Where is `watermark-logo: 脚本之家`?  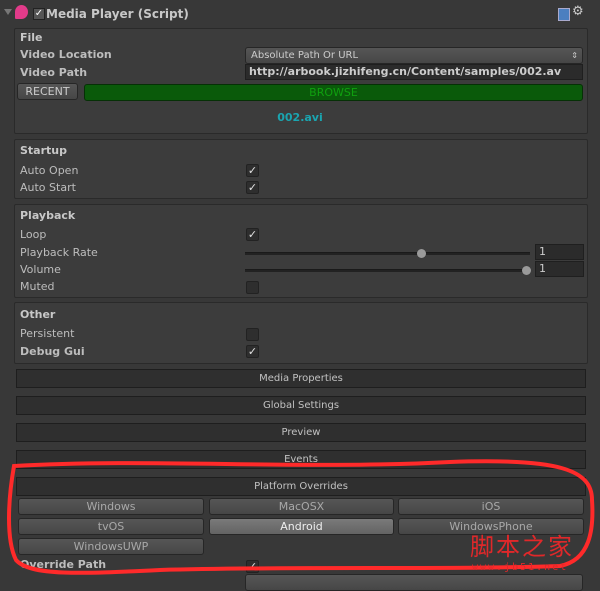 watermark-logo: 脚本之家 is located at coordinates (522, 547).